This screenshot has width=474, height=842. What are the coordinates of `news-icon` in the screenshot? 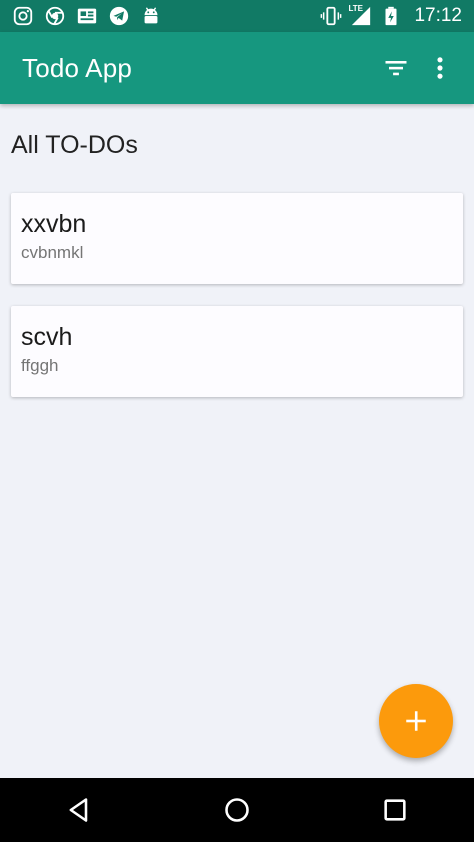 It's located at (87, 16).